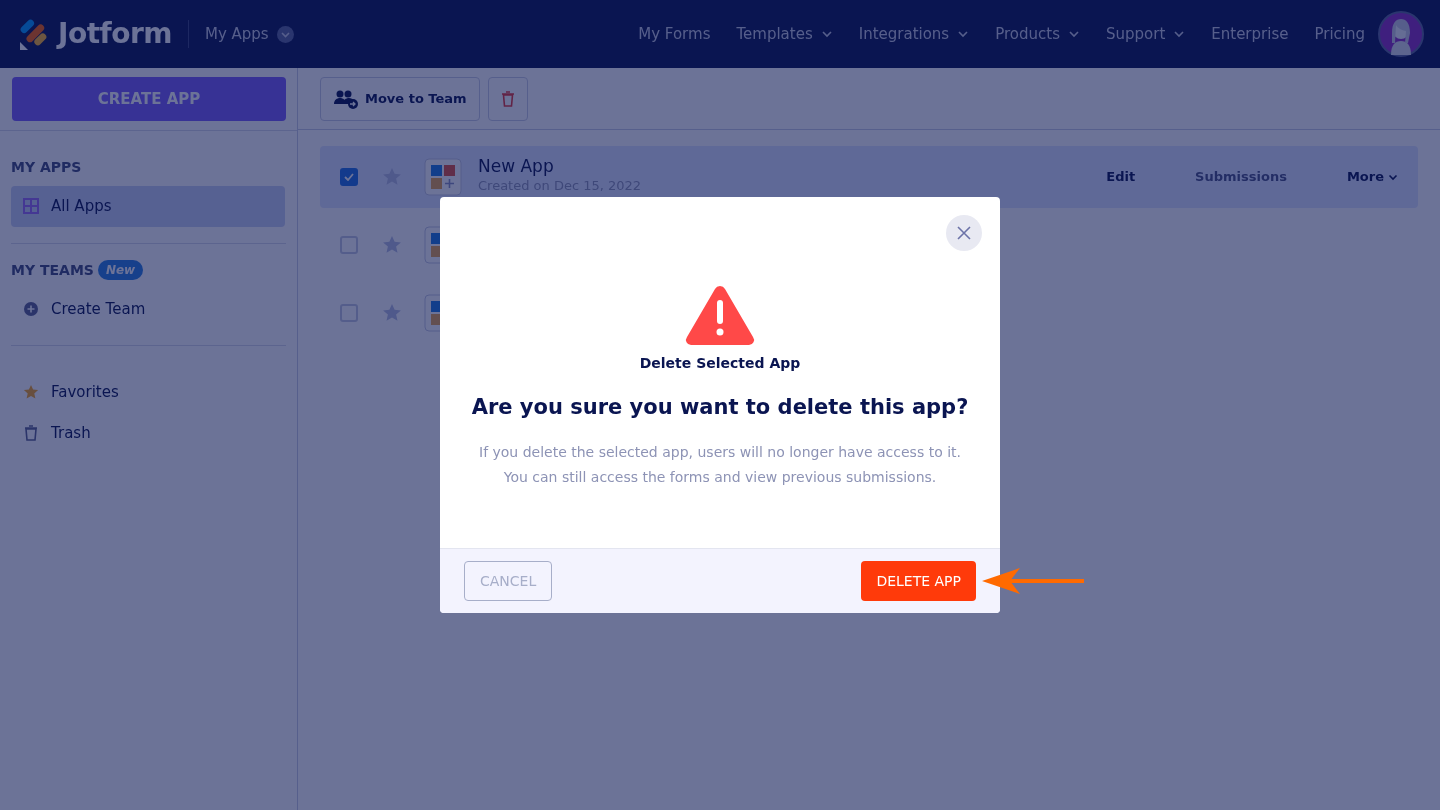 The width and height of the screenshot is (1440, 810). What do you see at coordinates (1241, 177) in the screenshot?
I see `action-link: Submissions` at bounding box center [1241, 177].